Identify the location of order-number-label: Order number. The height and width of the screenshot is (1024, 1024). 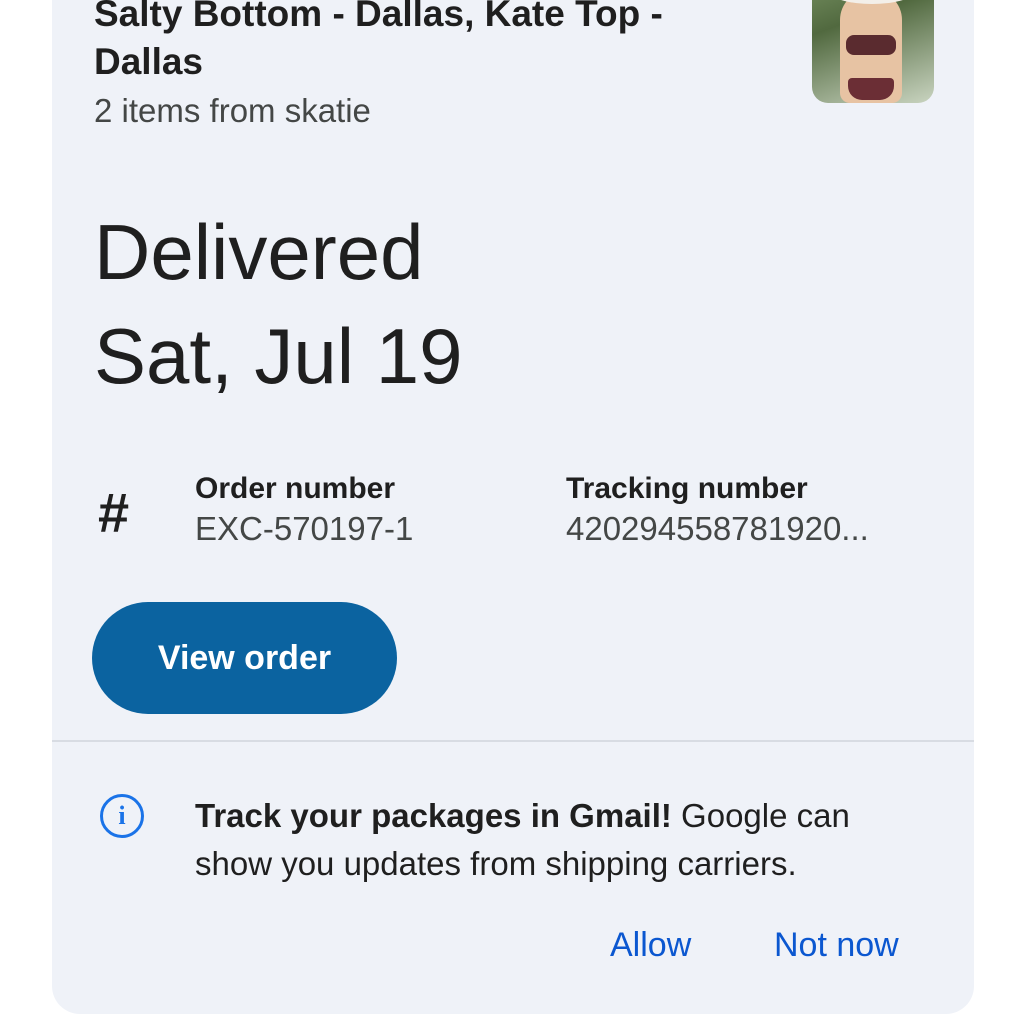
(295, 488).